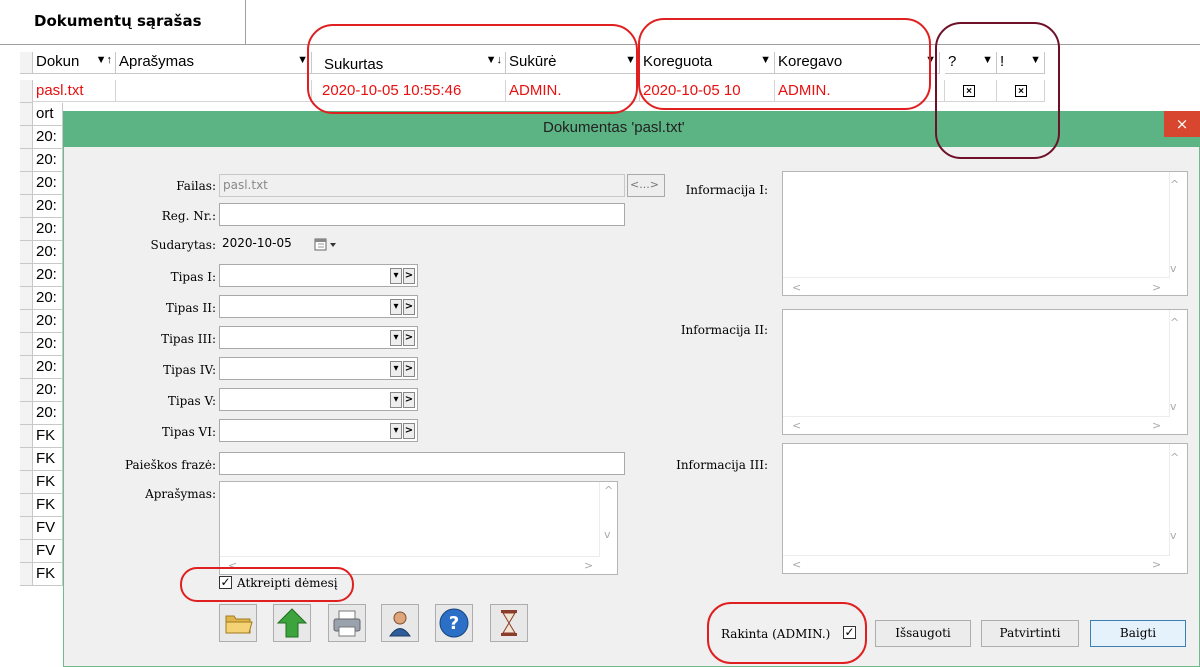 Image resolution: width=1200 pixels, height=667 pixels. Describe the element at coordinates (318, 306) in the screenshot. I see `type-2-combo: ▾ >` at that location.